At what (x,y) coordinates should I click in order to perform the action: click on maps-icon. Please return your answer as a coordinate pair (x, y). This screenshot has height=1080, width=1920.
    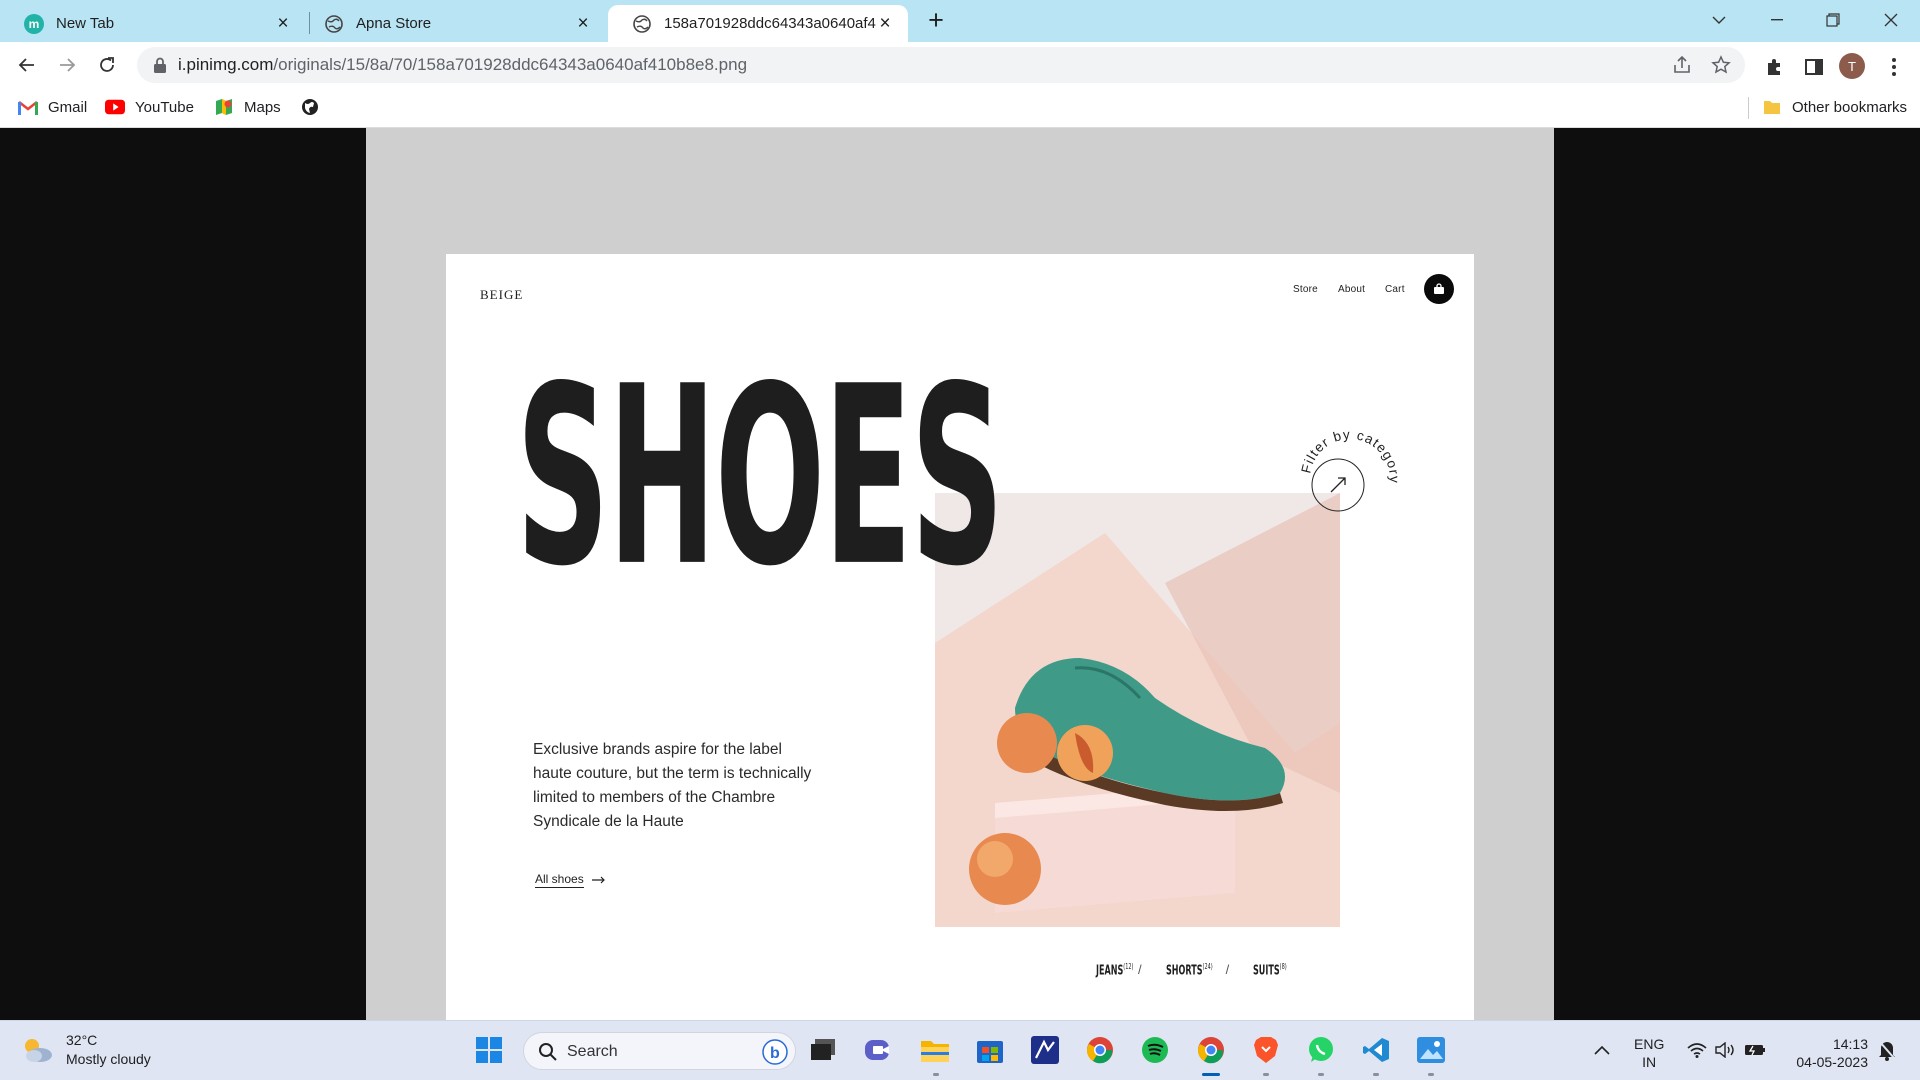
    Looking at the image, I should click on (224, 107).